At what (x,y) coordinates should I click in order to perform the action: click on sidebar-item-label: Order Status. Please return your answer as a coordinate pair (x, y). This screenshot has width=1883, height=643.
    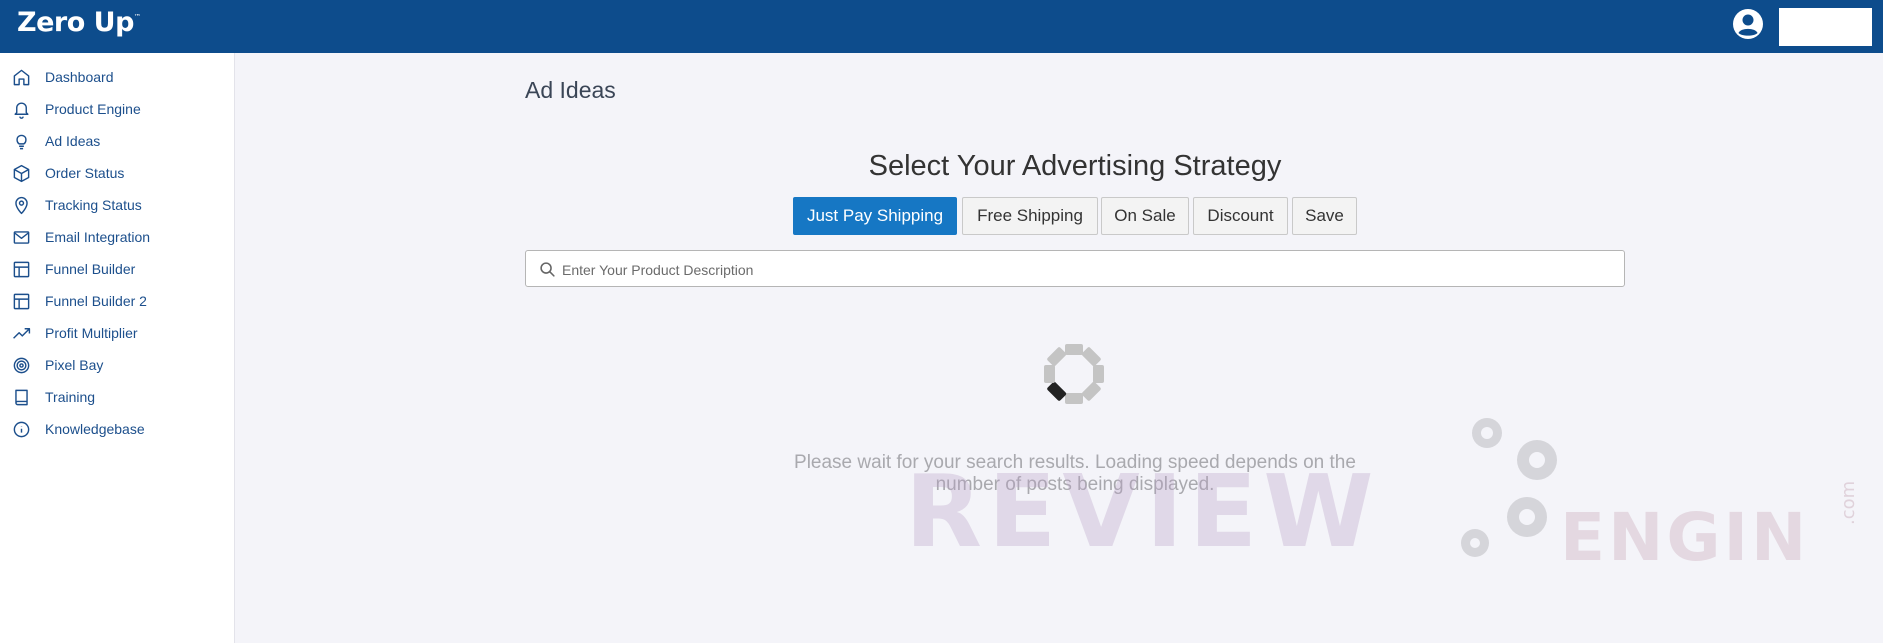
    Looking at the image, I should click on (85, 173).